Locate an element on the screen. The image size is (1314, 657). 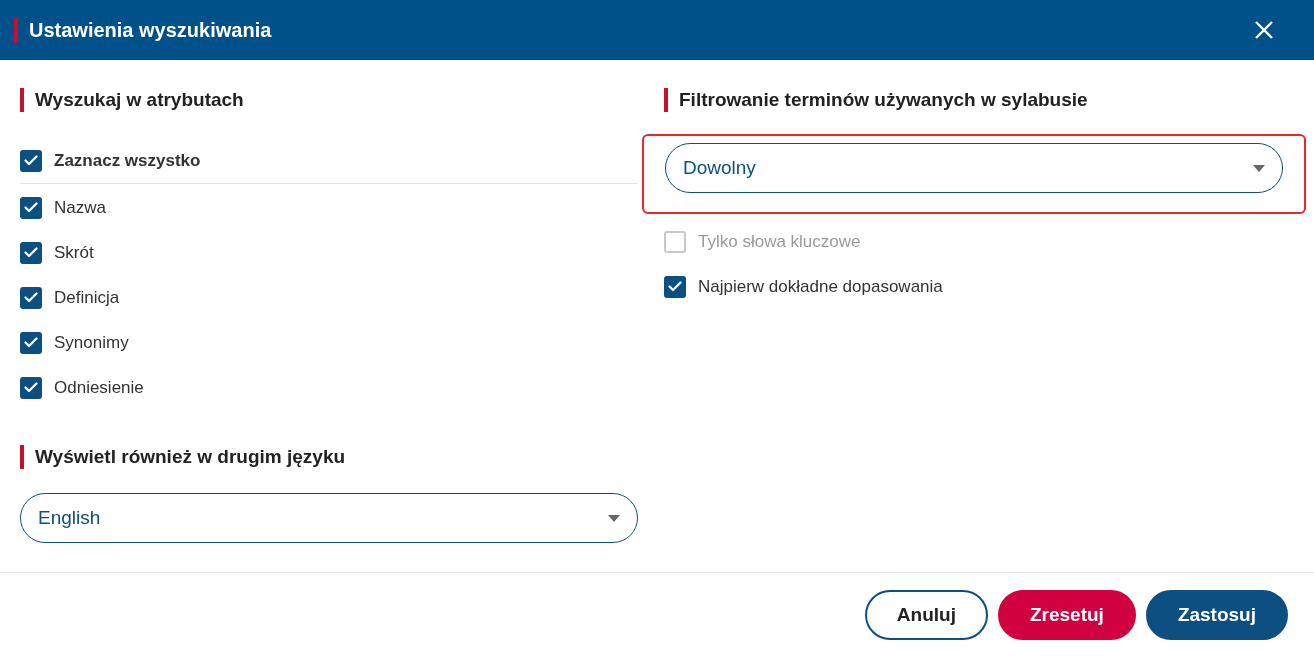
dialog-title: Ustawienia wyszukiwania is located at coordinates (143, 30).